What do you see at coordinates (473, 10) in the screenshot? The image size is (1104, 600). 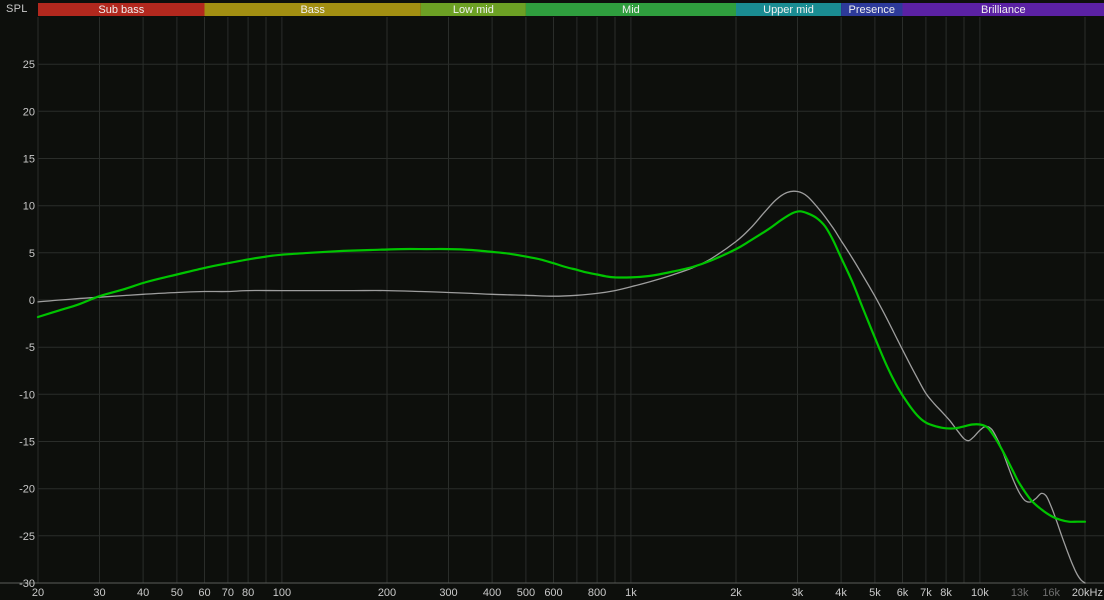 I see `band-label-low-mid: Low mid` at bounding box center [473, 10].